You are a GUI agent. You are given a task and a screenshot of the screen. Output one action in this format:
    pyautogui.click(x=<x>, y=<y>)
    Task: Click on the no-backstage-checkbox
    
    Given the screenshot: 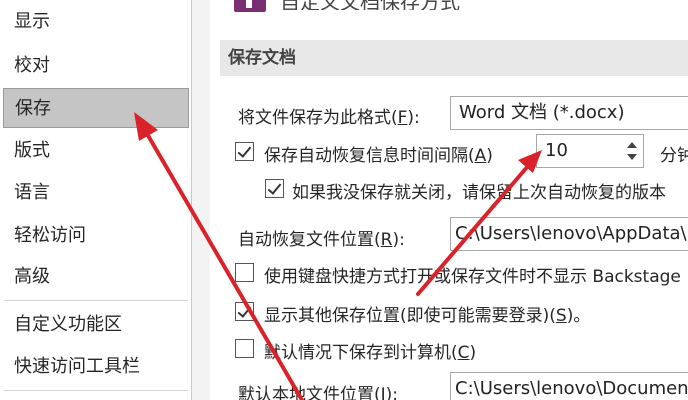 What is the action you would take?
    pyautogui.click(x=244, y=272)
    